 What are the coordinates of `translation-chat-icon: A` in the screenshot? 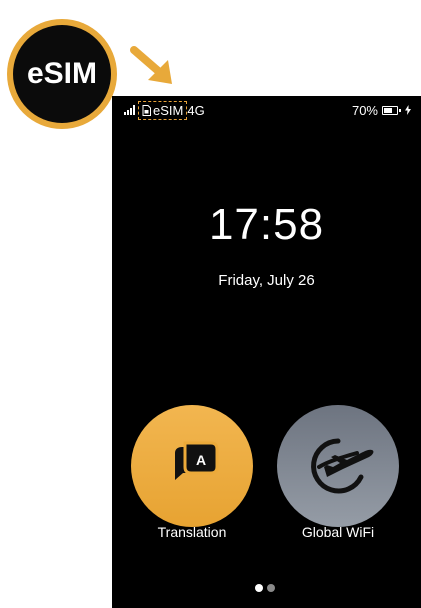 It's located at (197, 460).